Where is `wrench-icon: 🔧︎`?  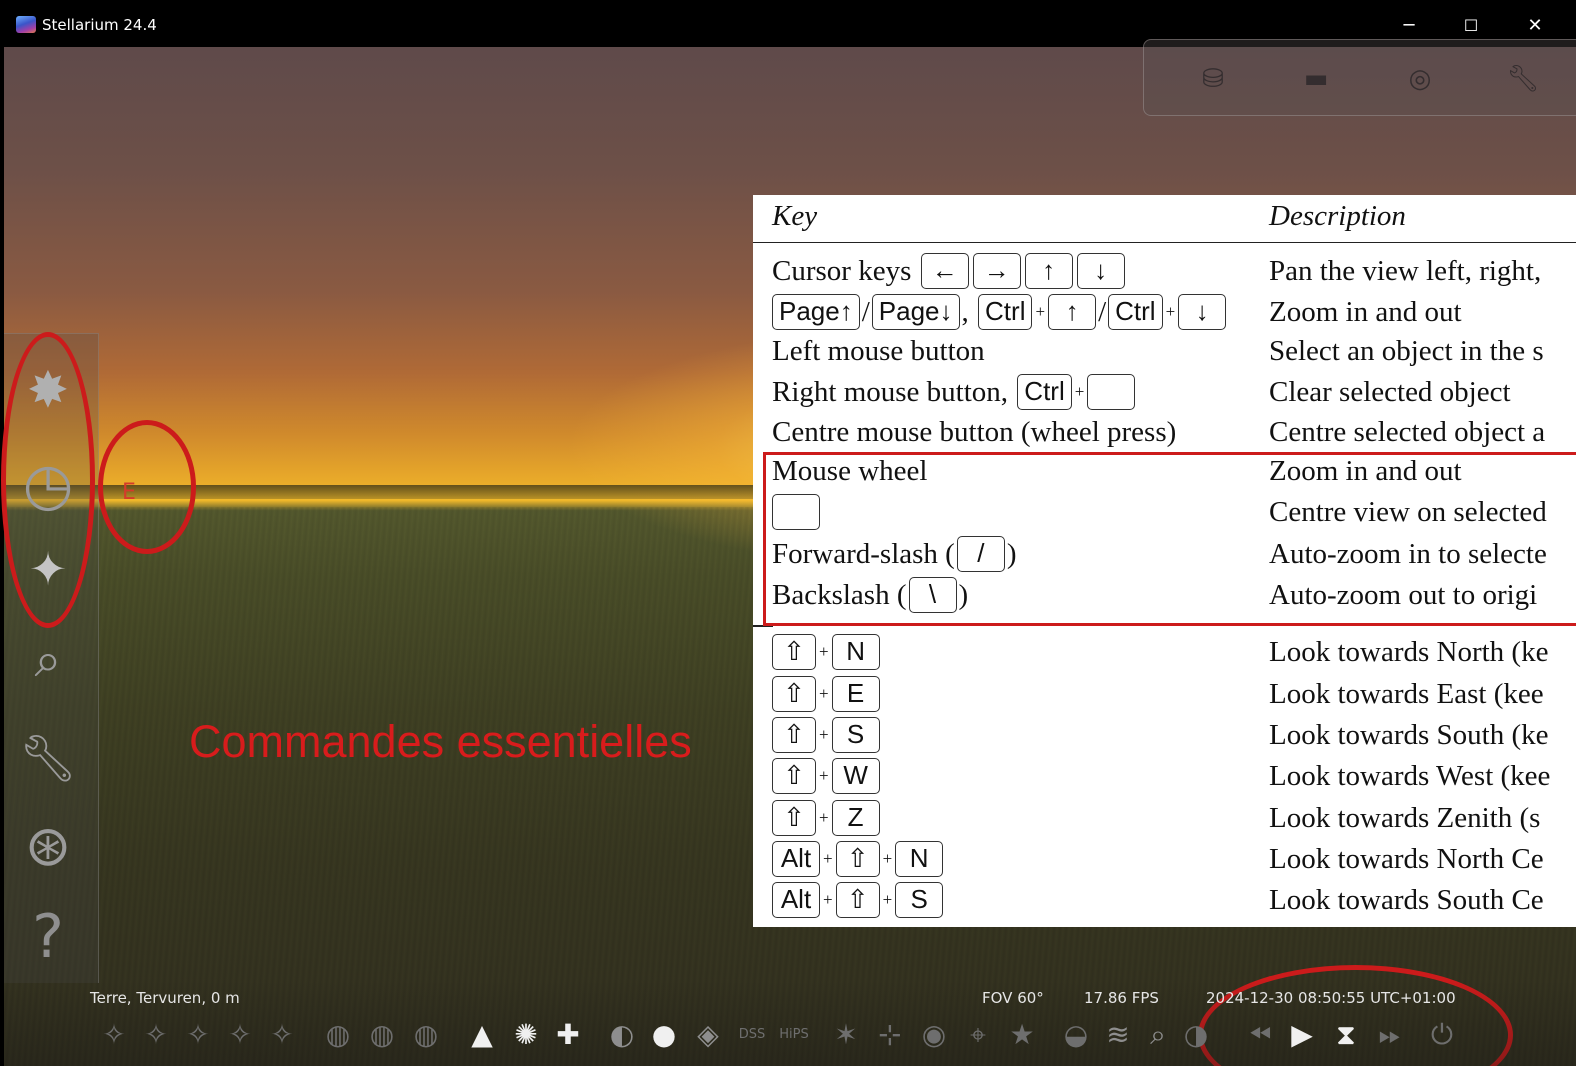 wrench-icon: 🔧︎ is located at coordinates (1523, 79).